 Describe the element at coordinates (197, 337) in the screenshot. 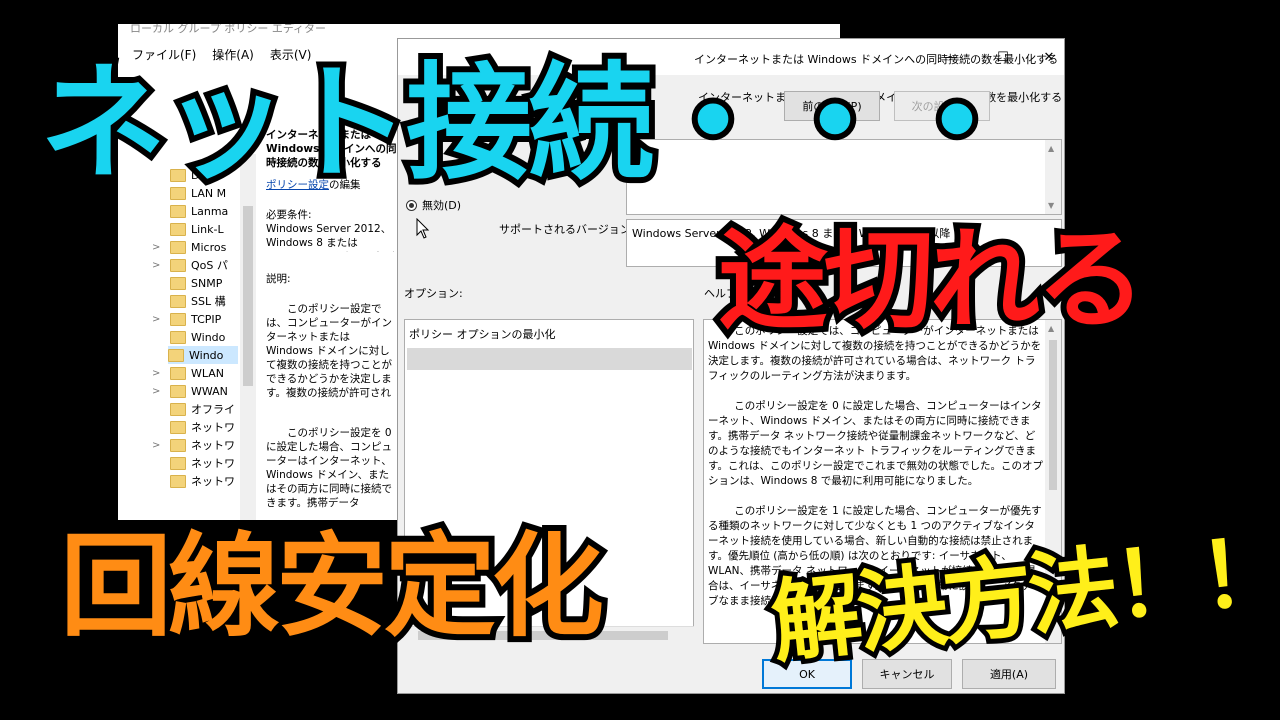

I see `tree-item: Windo` at that location.